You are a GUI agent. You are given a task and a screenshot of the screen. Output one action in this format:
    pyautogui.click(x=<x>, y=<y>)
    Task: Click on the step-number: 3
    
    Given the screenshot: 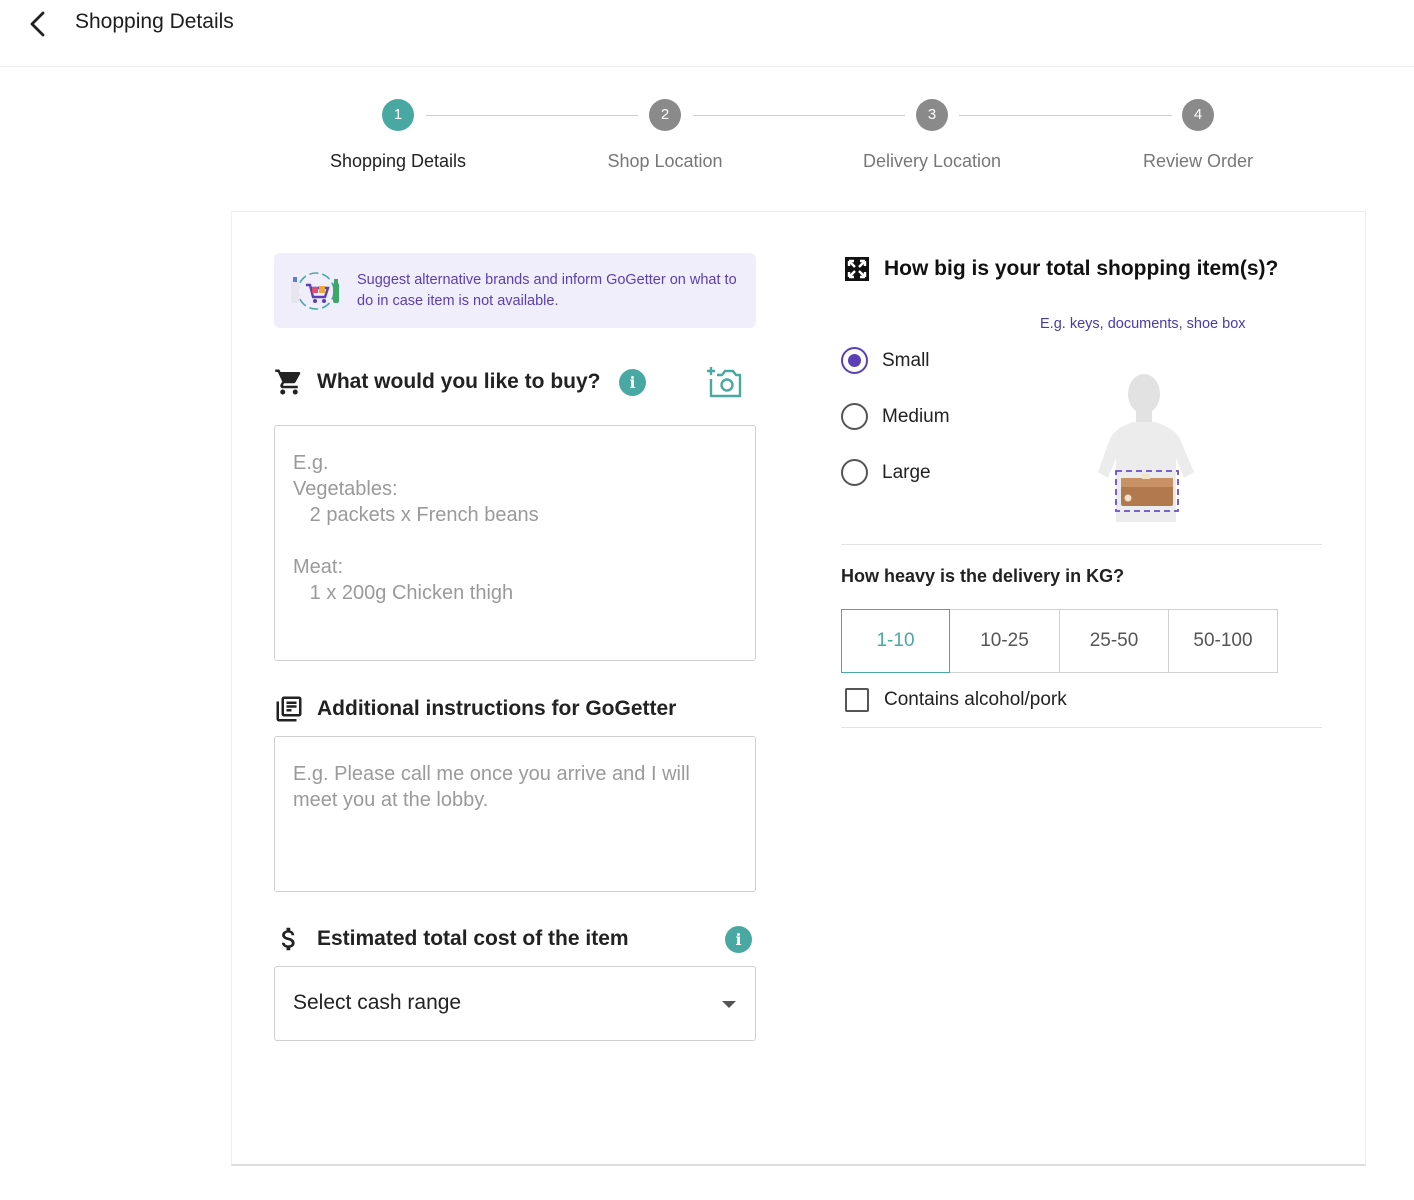 What is the action you would take?
    pyautogui.click(x=932, y=115)
    